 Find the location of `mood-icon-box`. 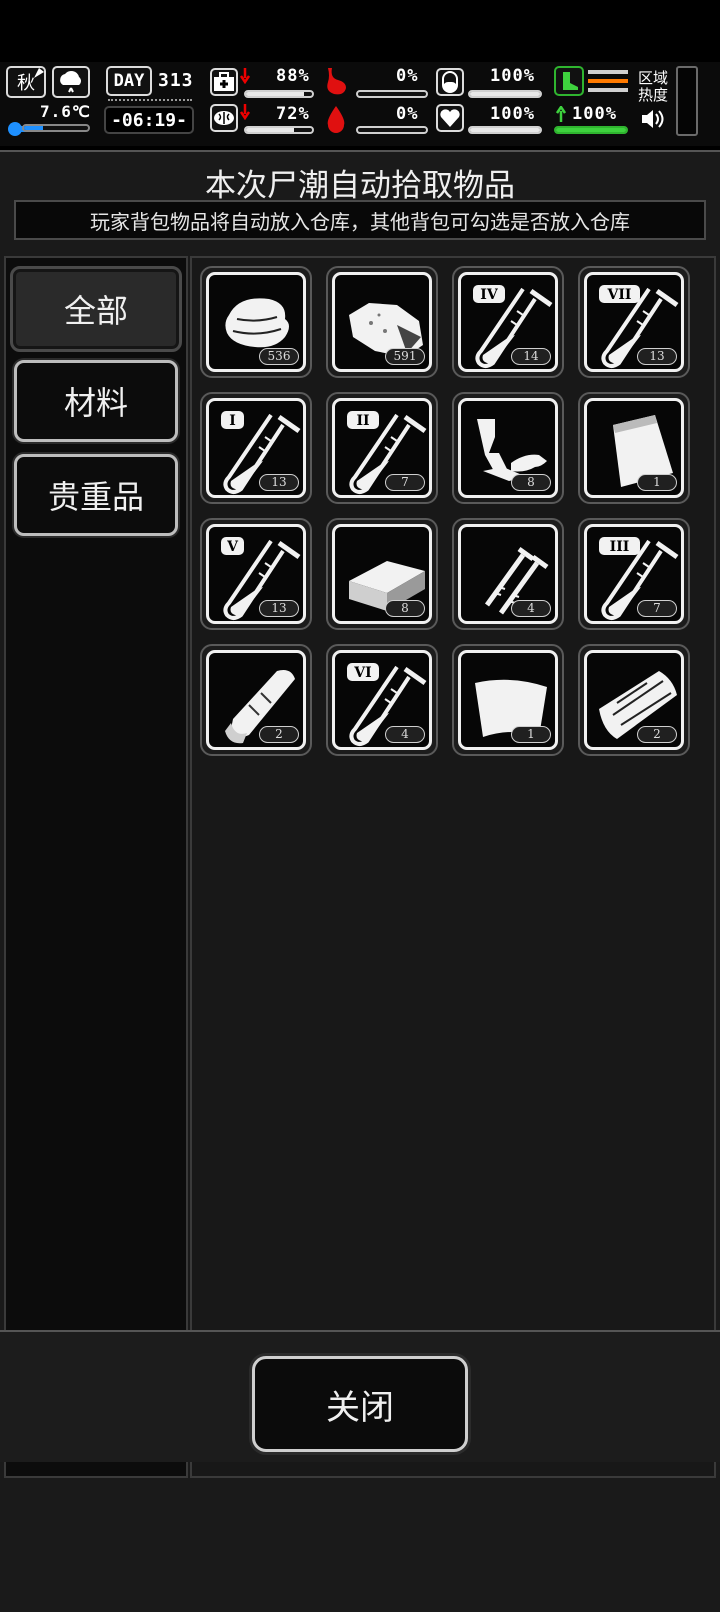

mood-icon-box is located at coordinates (224, 118).